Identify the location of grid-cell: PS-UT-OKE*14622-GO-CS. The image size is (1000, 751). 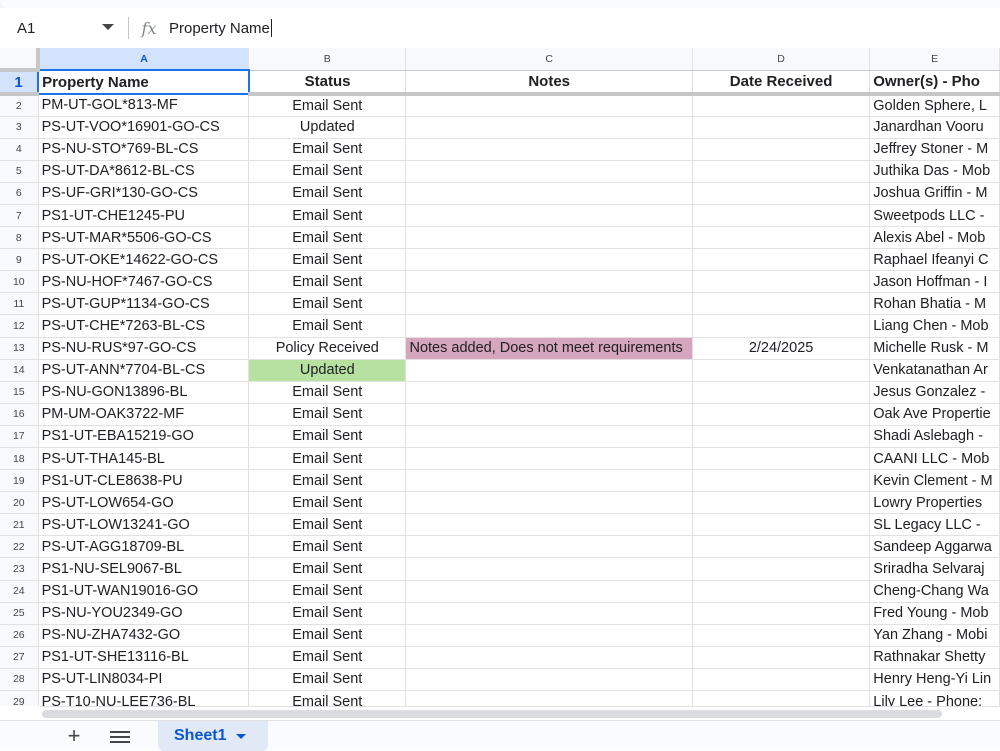
(144, 260).